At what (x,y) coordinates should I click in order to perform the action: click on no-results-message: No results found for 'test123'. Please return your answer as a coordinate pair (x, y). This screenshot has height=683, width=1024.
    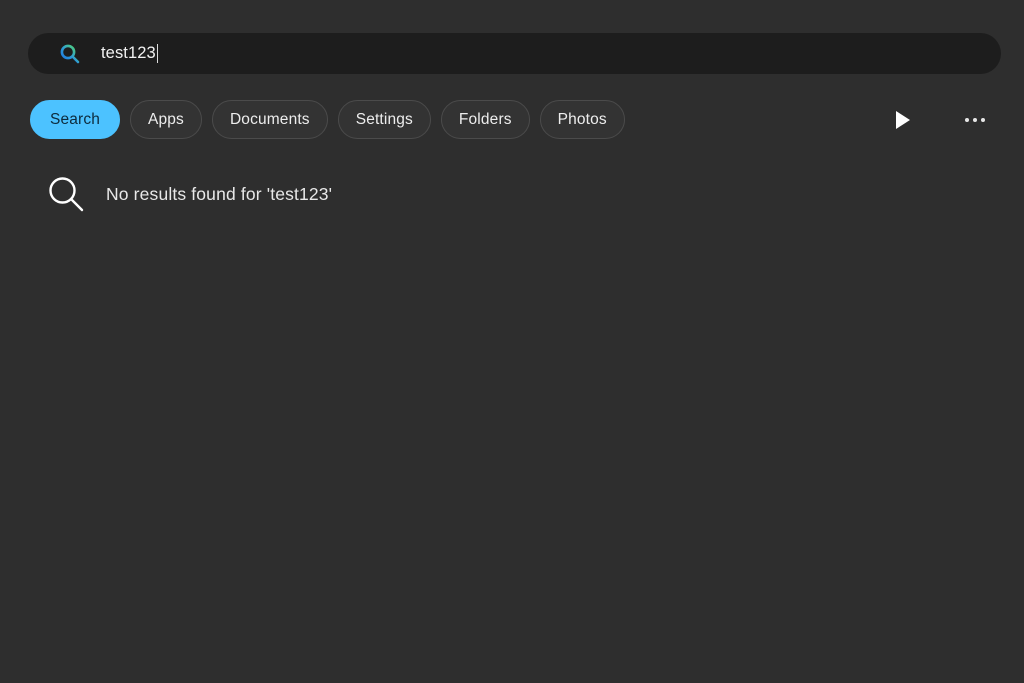
    Looking at the image, I should click on (219, 193).